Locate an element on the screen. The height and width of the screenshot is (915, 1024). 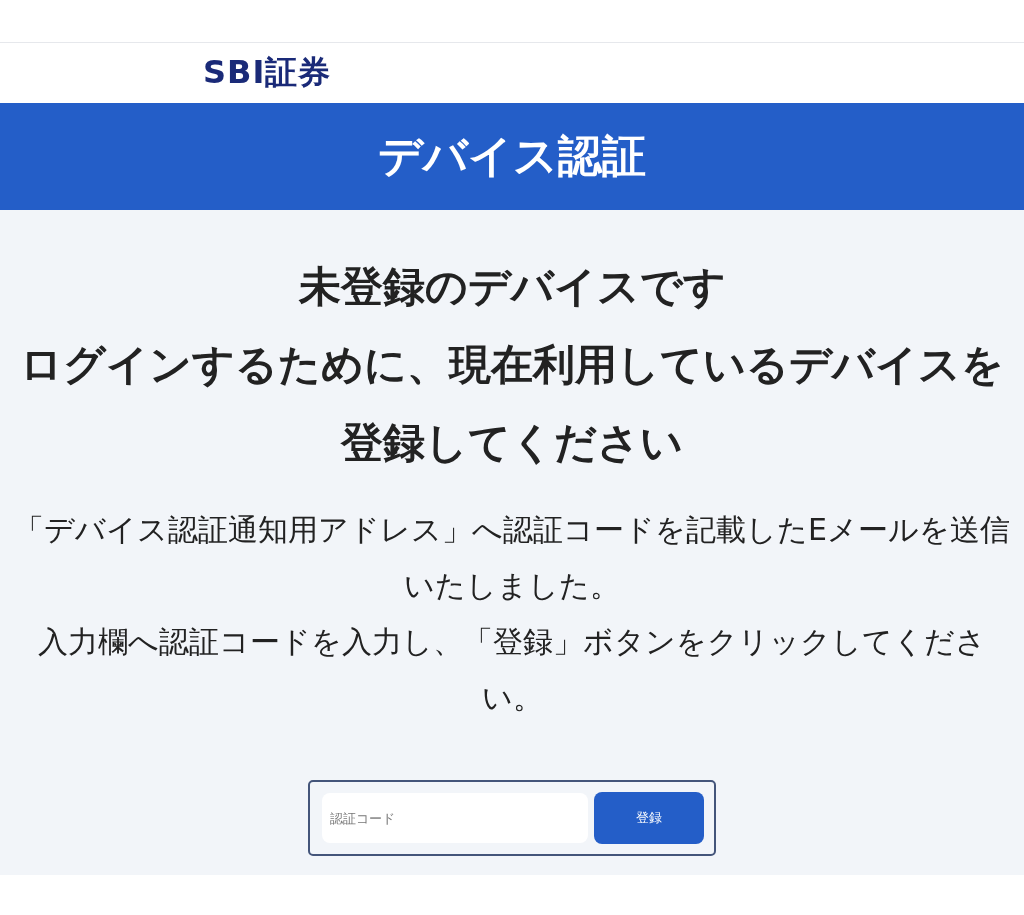
code-input-field: 認証コード is located at coordinates (455, 818).